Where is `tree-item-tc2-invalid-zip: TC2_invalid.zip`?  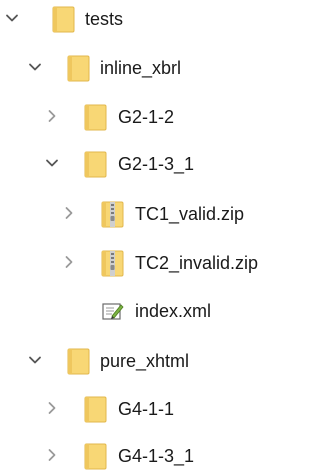
tree-item-tc2-invalid-zip: TC2_invalid.zip is located at coordinates (146, 263).